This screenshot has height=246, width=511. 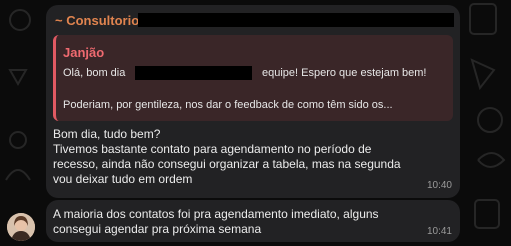 I want to click on message-line: vou deixar tudo em ordem, so click(x=123, y=179).